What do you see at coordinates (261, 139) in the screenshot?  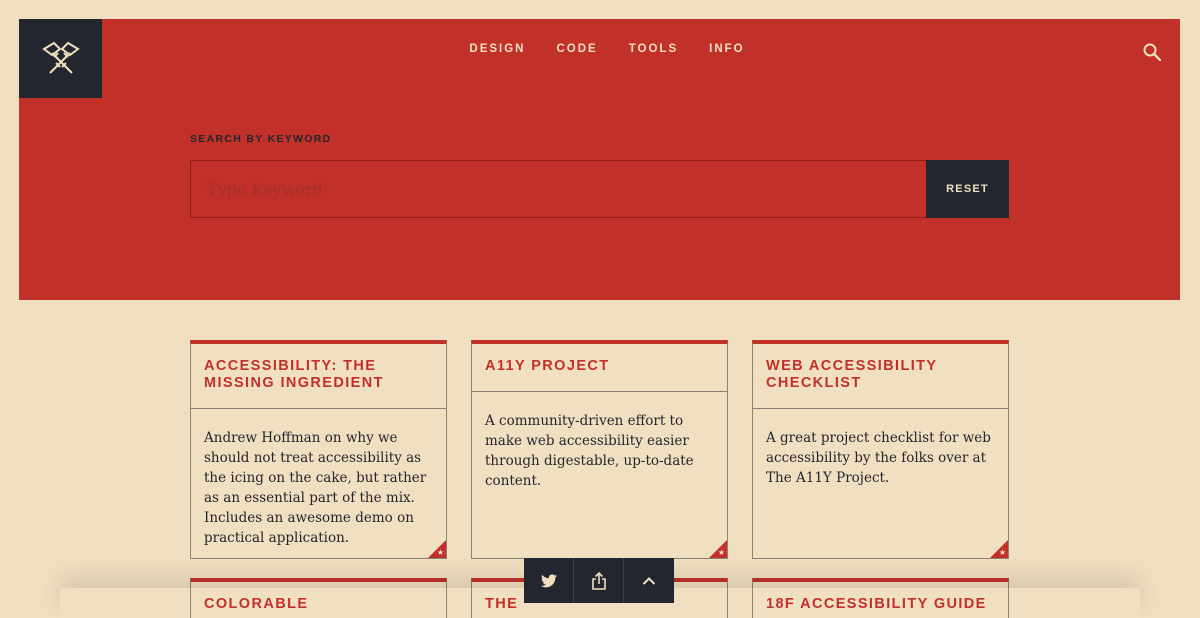 I see `search-label: SEARCH BY KEYWORD` at bounding box center [261, 139].